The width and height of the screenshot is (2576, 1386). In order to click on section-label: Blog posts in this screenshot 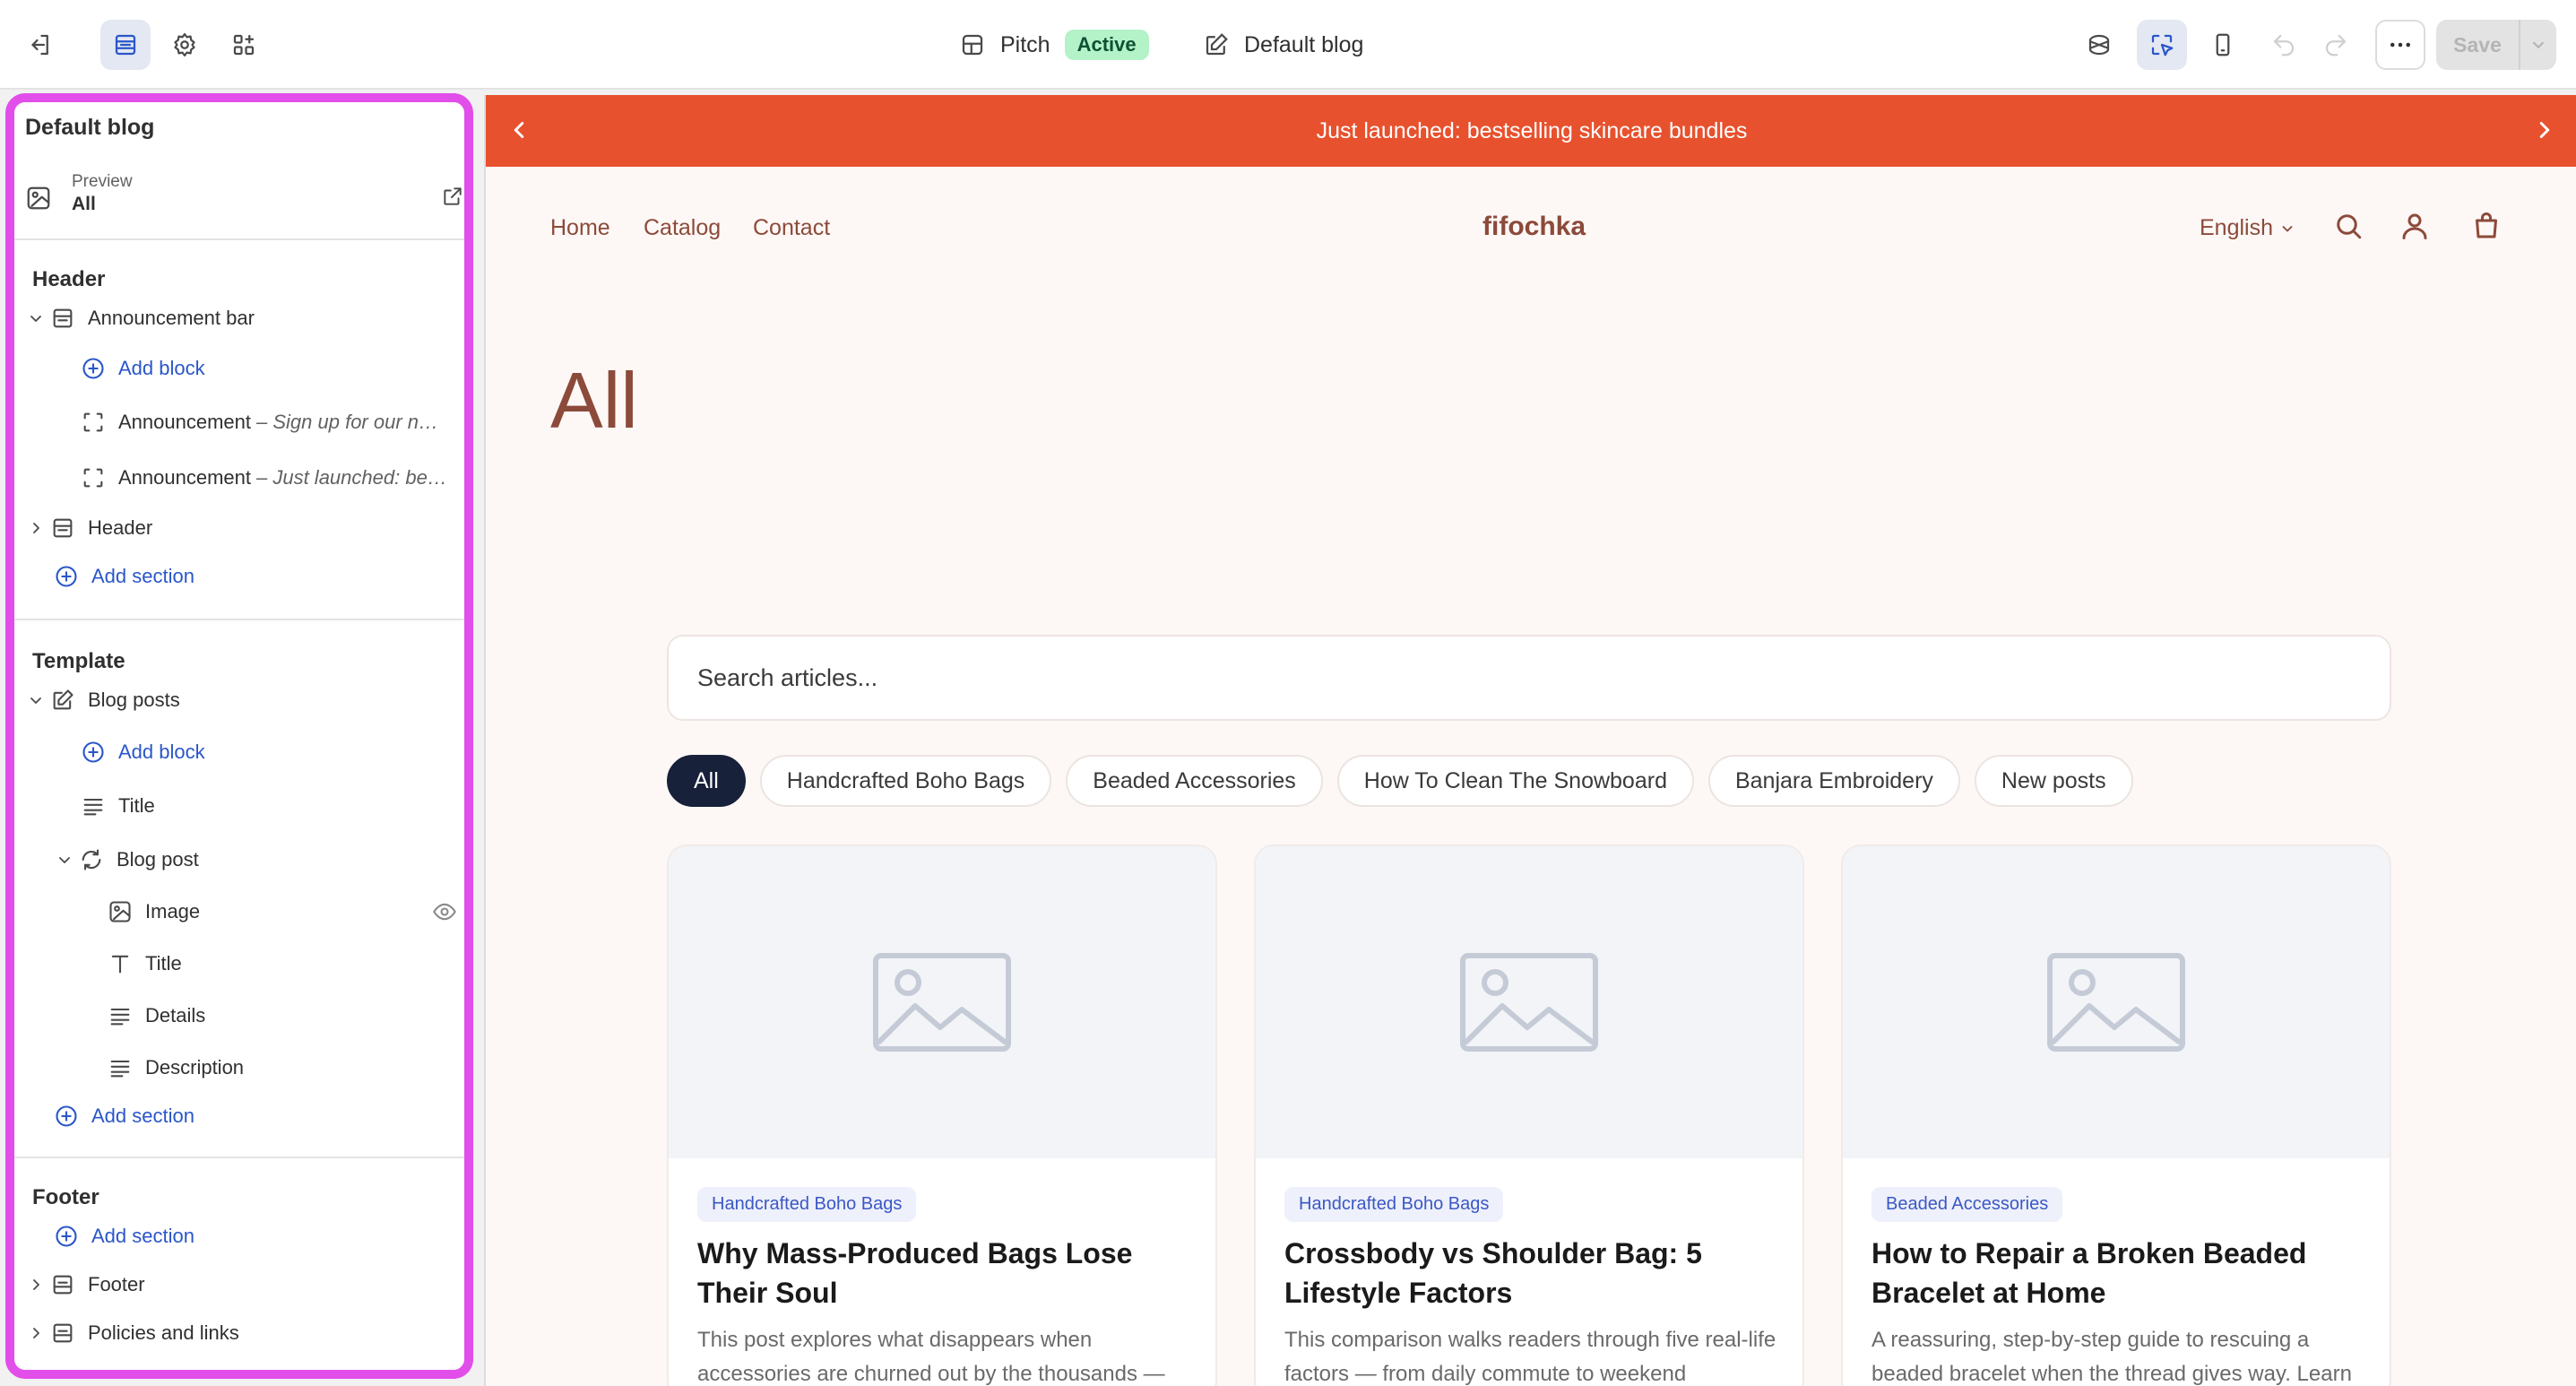, I will do `click(134, 700)`.